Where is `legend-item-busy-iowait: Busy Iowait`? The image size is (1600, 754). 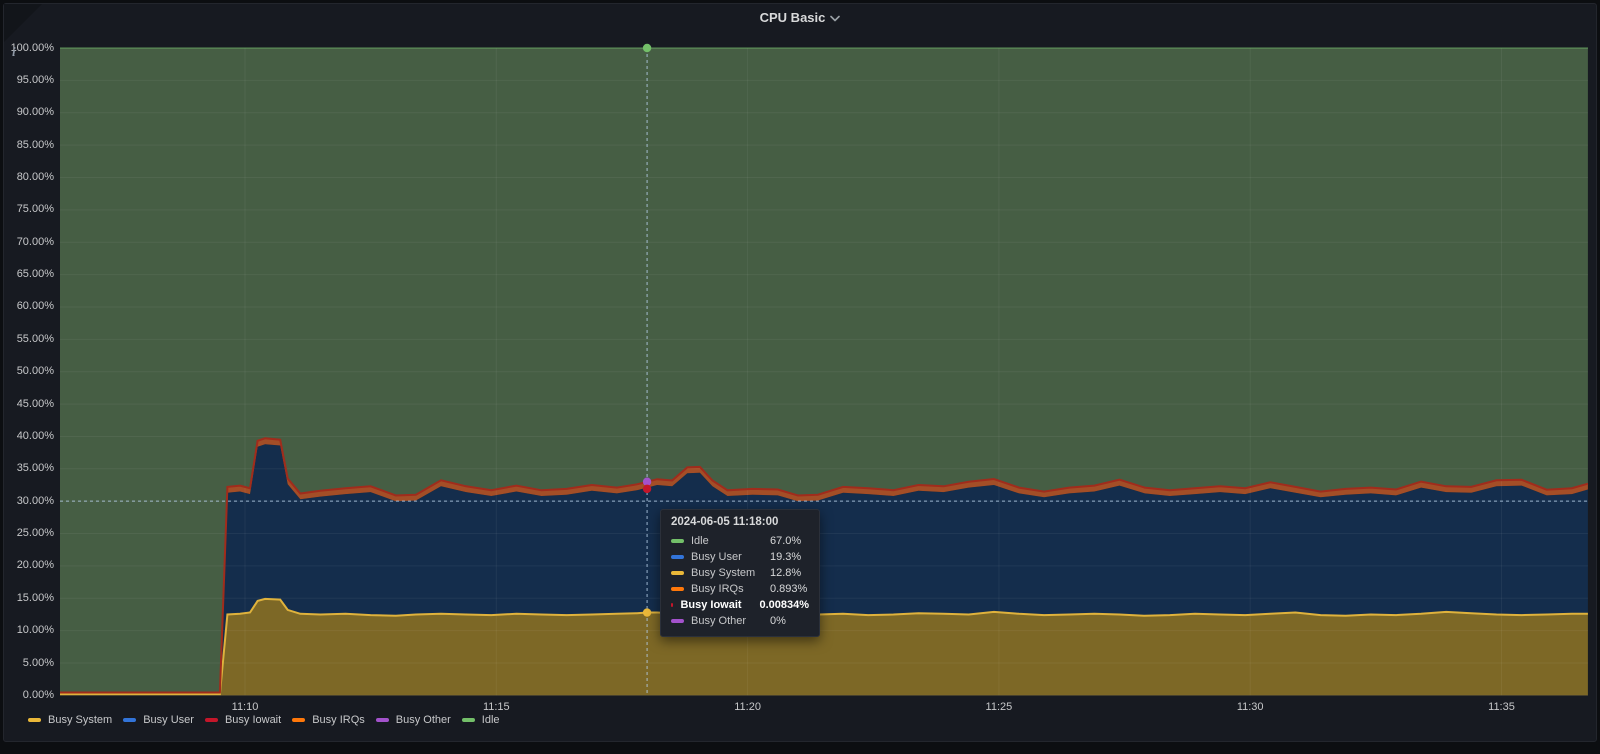
legend-item-busy-iowait: Busy Iowait is located at coordinates (243, 720).